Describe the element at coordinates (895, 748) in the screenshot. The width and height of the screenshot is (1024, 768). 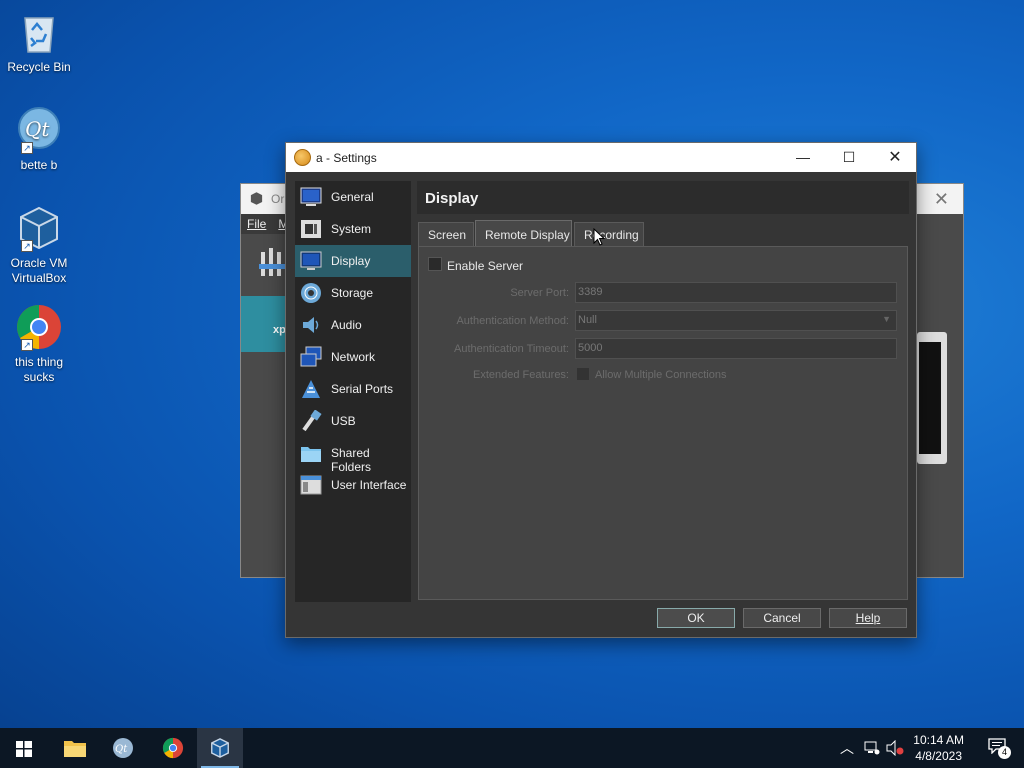
I see `volume-muted-icon` at that location.